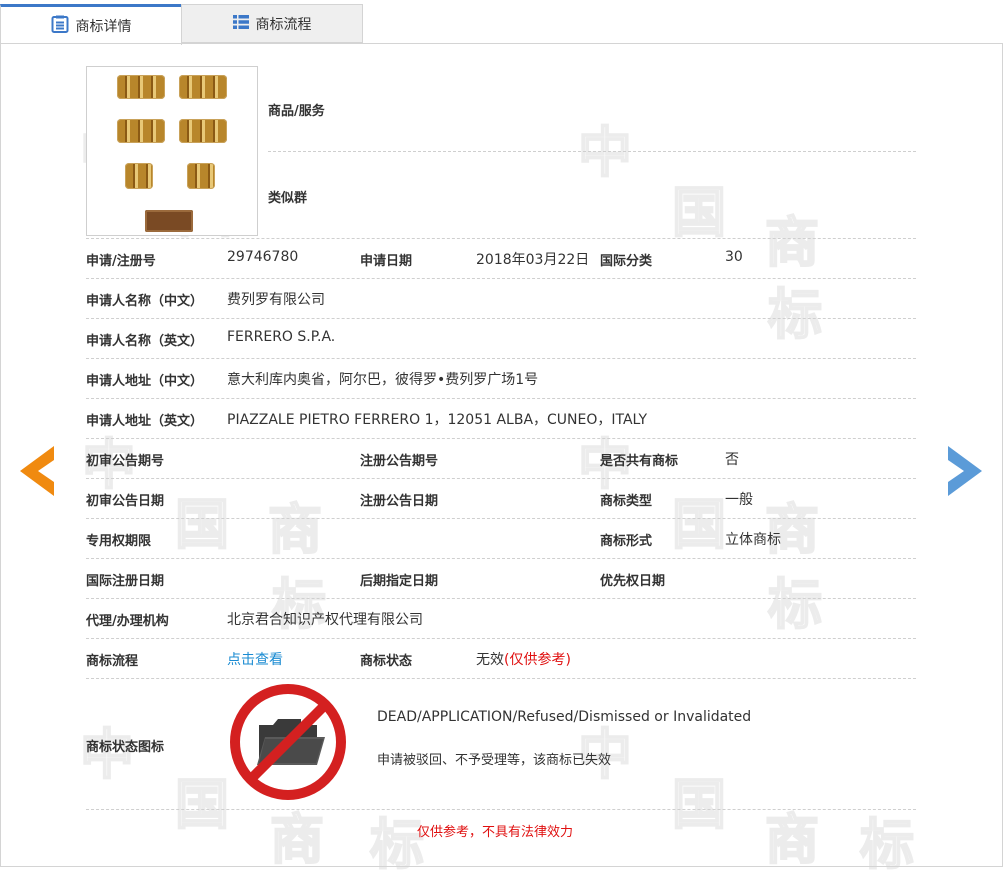 Image resolution: width=1003 pixels, height=879 pixels. What do you see at coordinates (172, 151) in the screenshot?
I see `trademark-image` at bounding box center [172, 151].